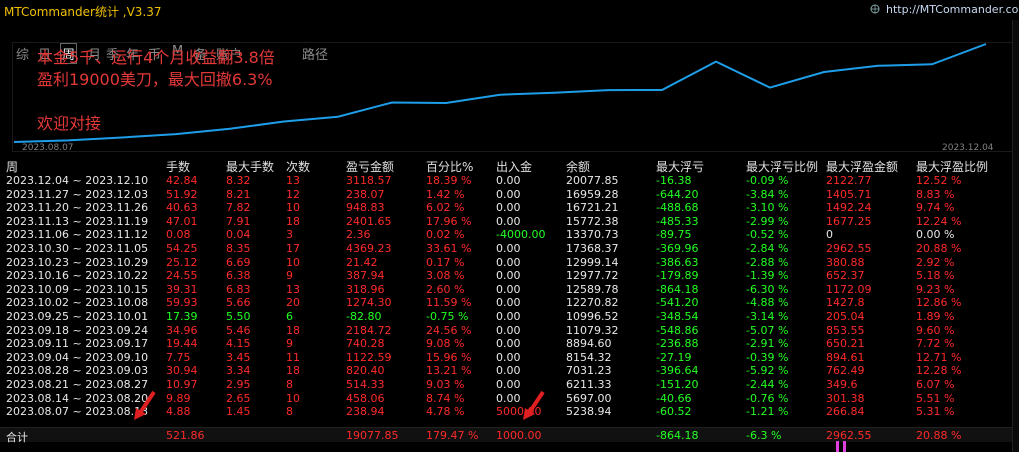 This screenshot has width=1019, height=452. I want to click on table-cell: 652.37, so click(845, 276).